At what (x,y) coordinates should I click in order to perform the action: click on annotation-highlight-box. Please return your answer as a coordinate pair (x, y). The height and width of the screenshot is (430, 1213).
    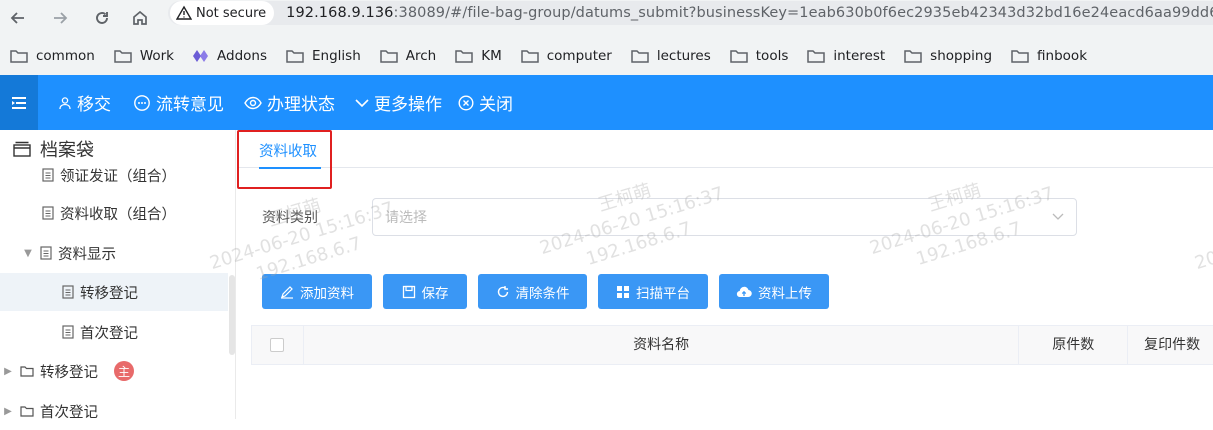
    Looking at the image, I should click on (284, 159).